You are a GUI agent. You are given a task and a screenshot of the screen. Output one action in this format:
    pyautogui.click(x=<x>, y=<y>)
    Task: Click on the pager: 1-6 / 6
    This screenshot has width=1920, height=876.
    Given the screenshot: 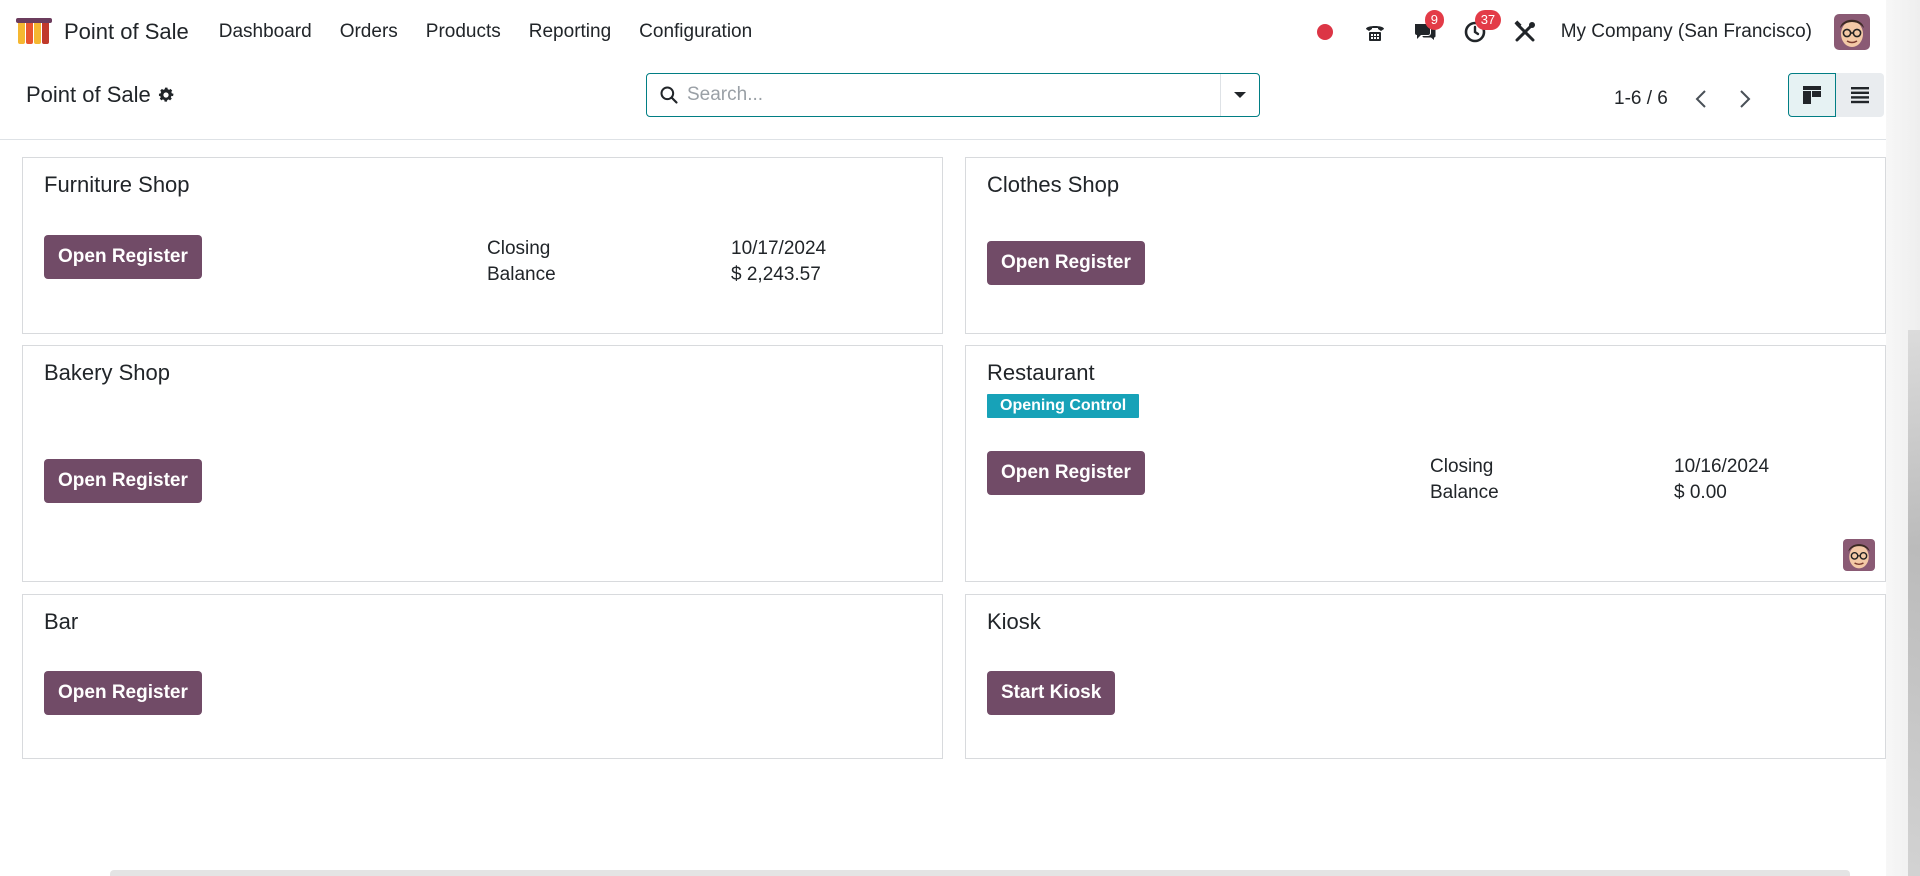 What is the action you would take?
    pyautogui.click(x=1694, y=99)
    